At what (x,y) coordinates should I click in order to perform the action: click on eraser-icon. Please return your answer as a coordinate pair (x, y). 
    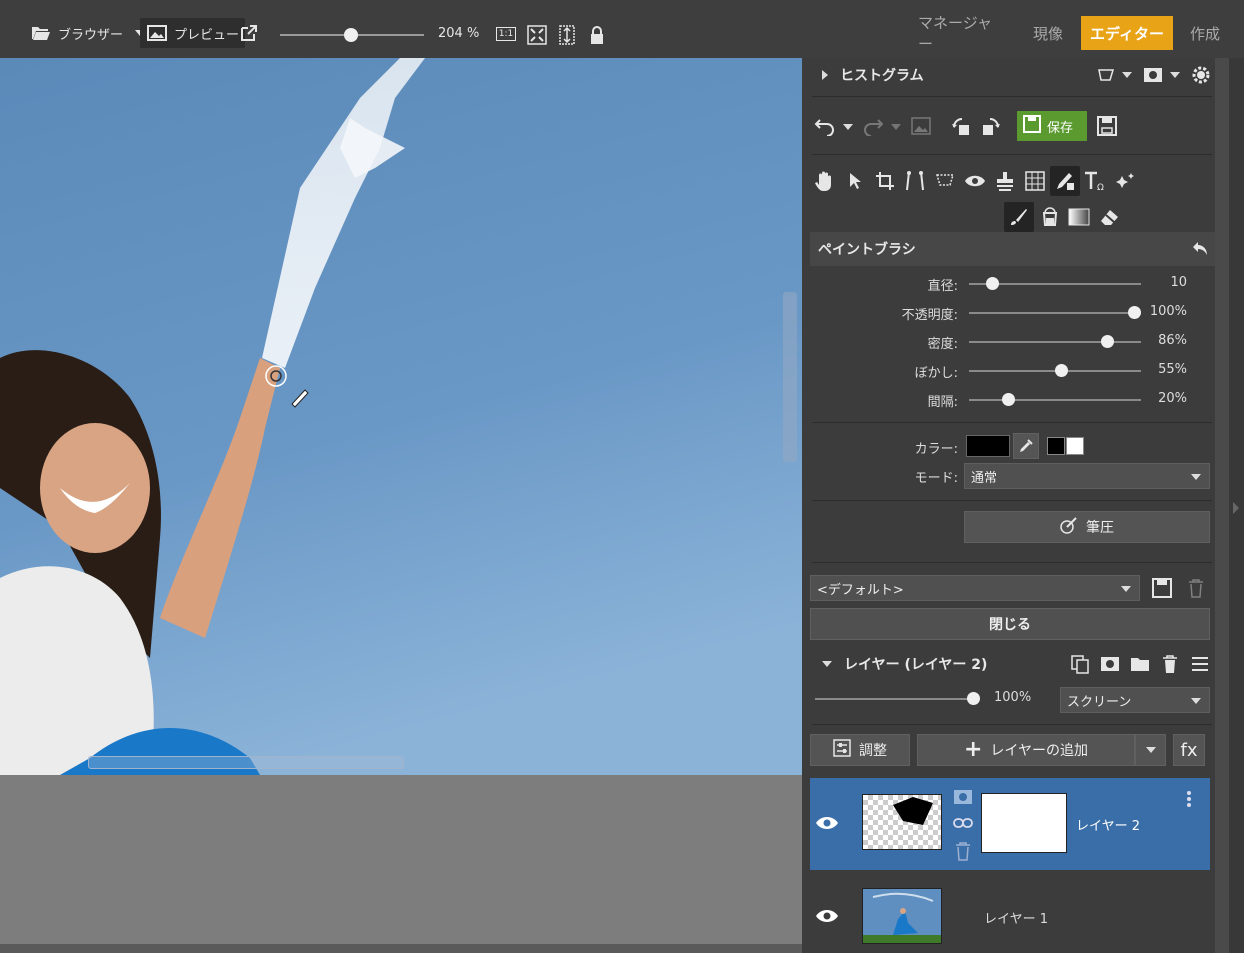
    Looking at the image, I should click on (1110, 217).